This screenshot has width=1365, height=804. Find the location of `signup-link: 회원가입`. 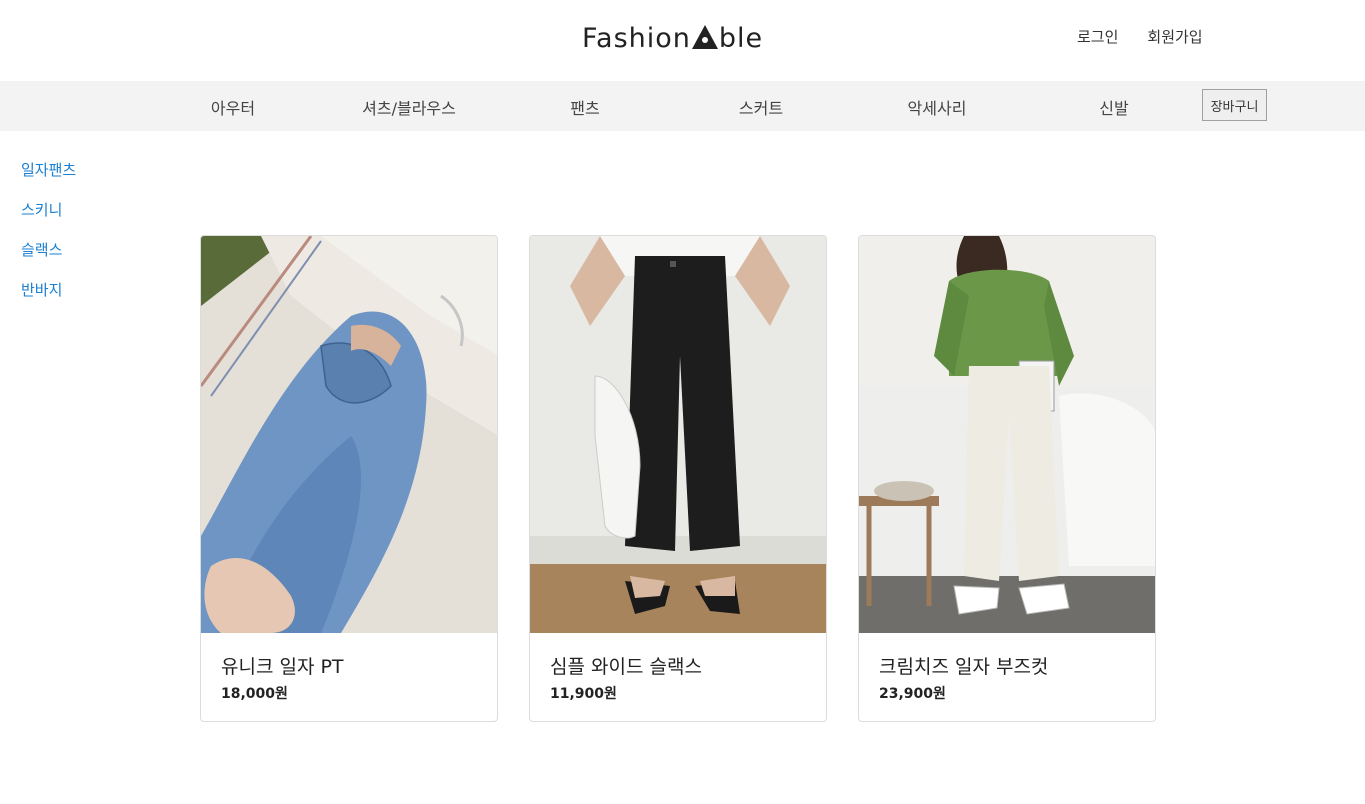

signup-link: 회원가입 is located at coordinates (1174, 36).